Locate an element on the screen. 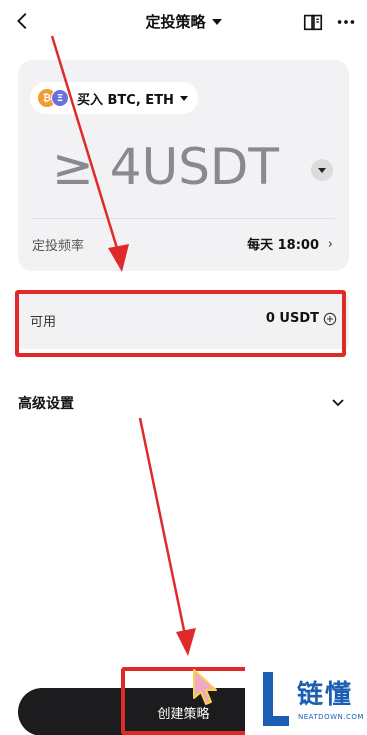  more-horizontal-icon is located at coordinates (346, 22).